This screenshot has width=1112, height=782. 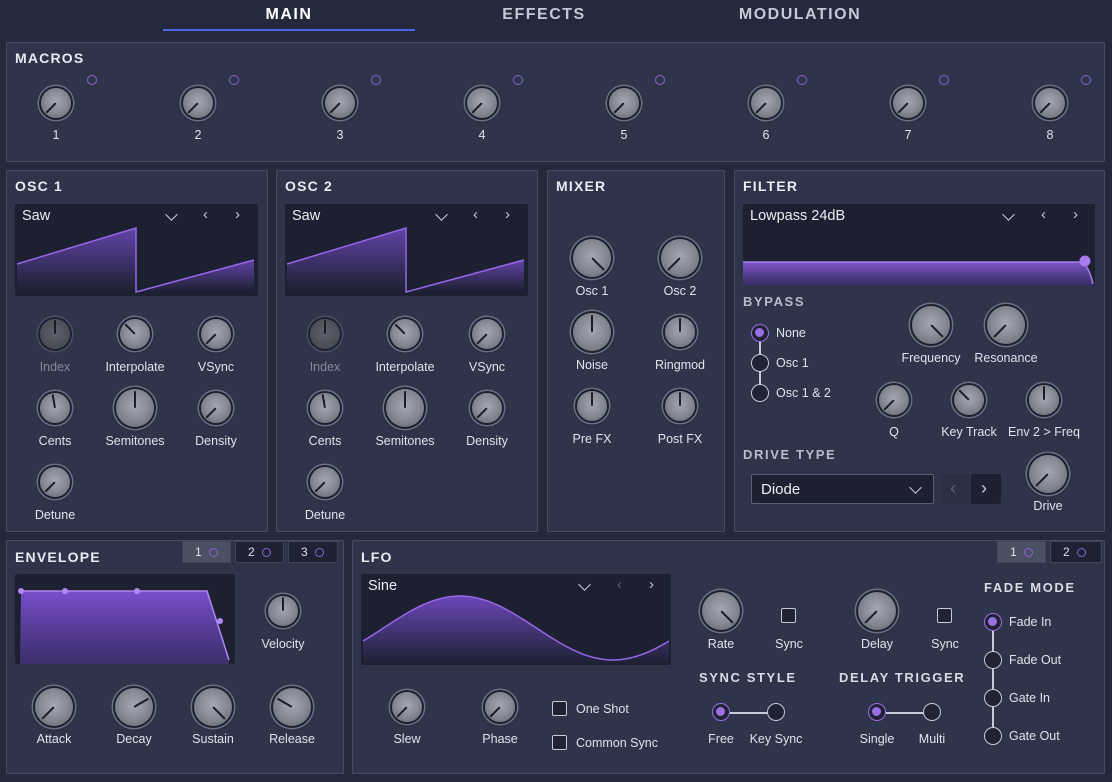 What do you see at coordinates (516, 619) in the screenshot?
I see `lfo-waveform-display: Sine ‹ ›` at bounding box center [516, 619].